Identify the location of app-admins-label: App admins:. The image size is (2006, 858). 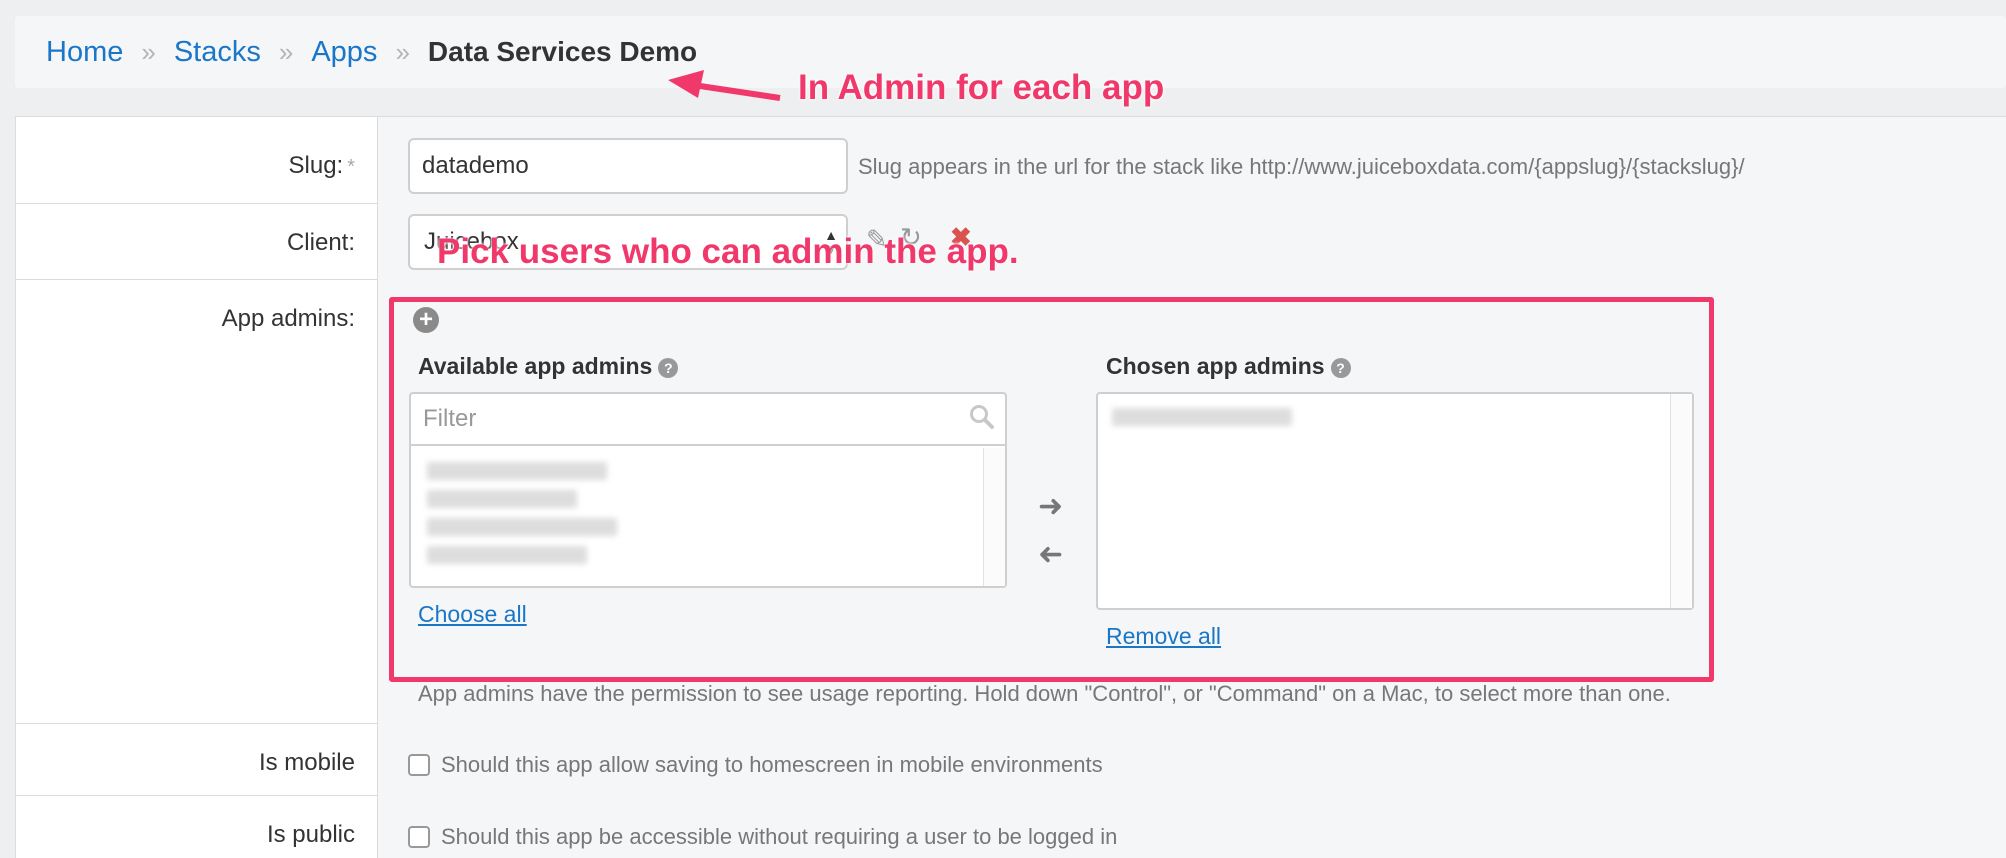
(288, 318).